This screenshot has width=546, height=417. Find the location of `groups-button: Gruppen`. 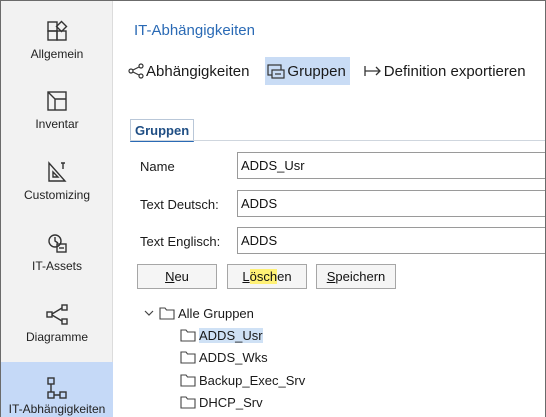

groups-button: Gruppen is located at coordinates (307, 71).